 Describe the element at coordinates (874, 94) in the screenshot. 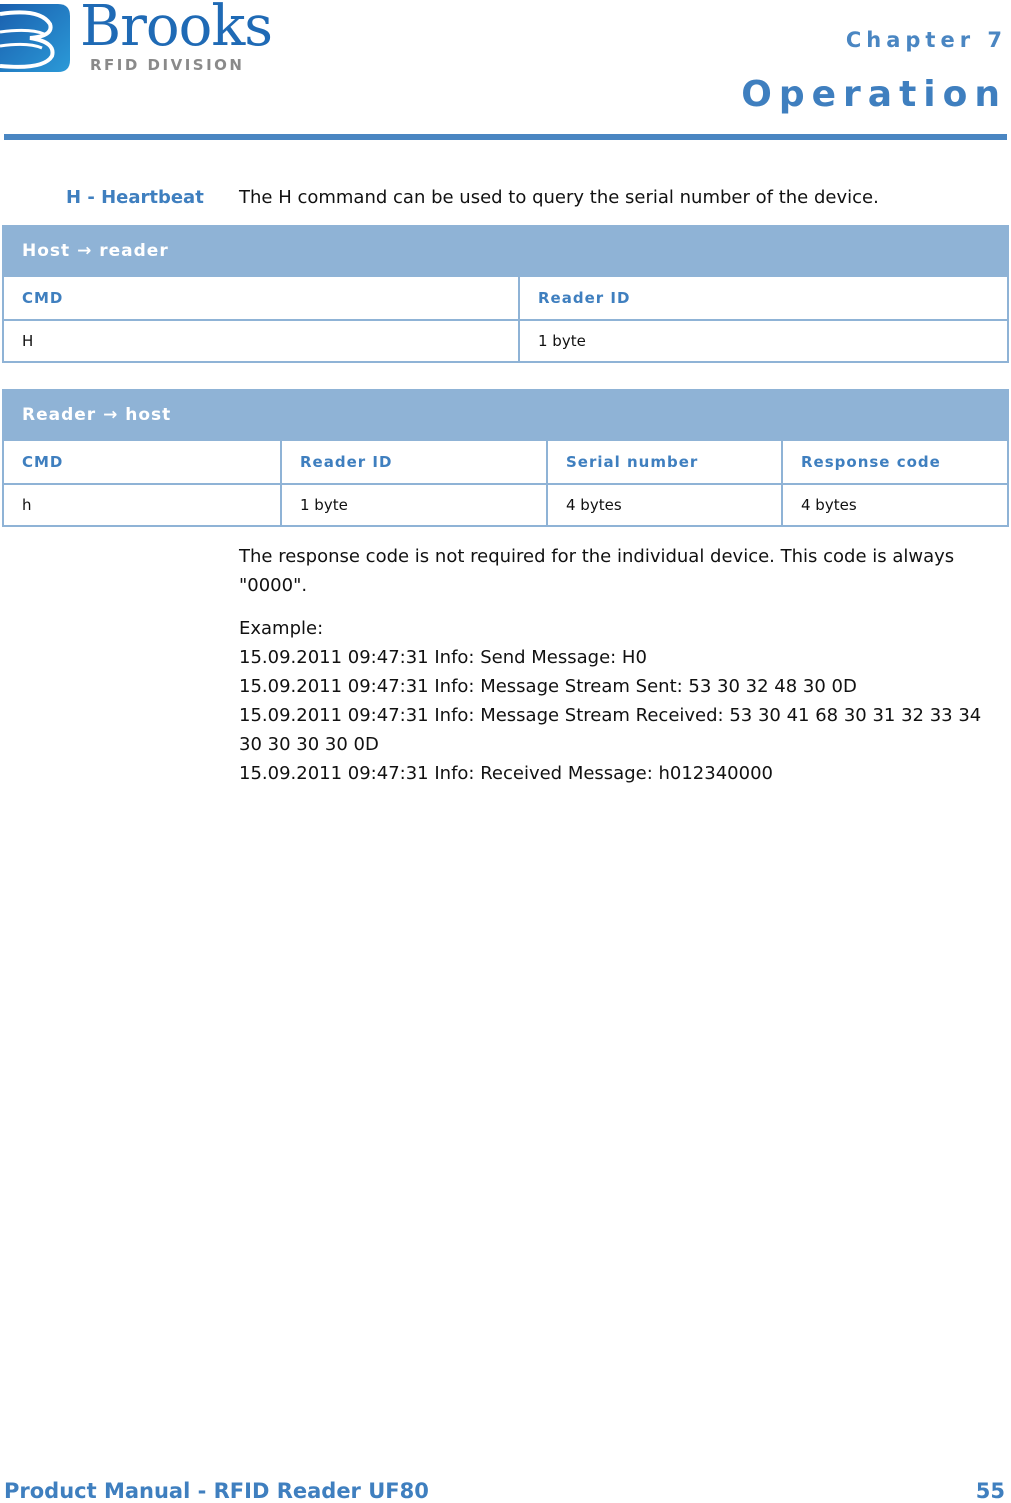

I see `section-title: Operation` at that location.